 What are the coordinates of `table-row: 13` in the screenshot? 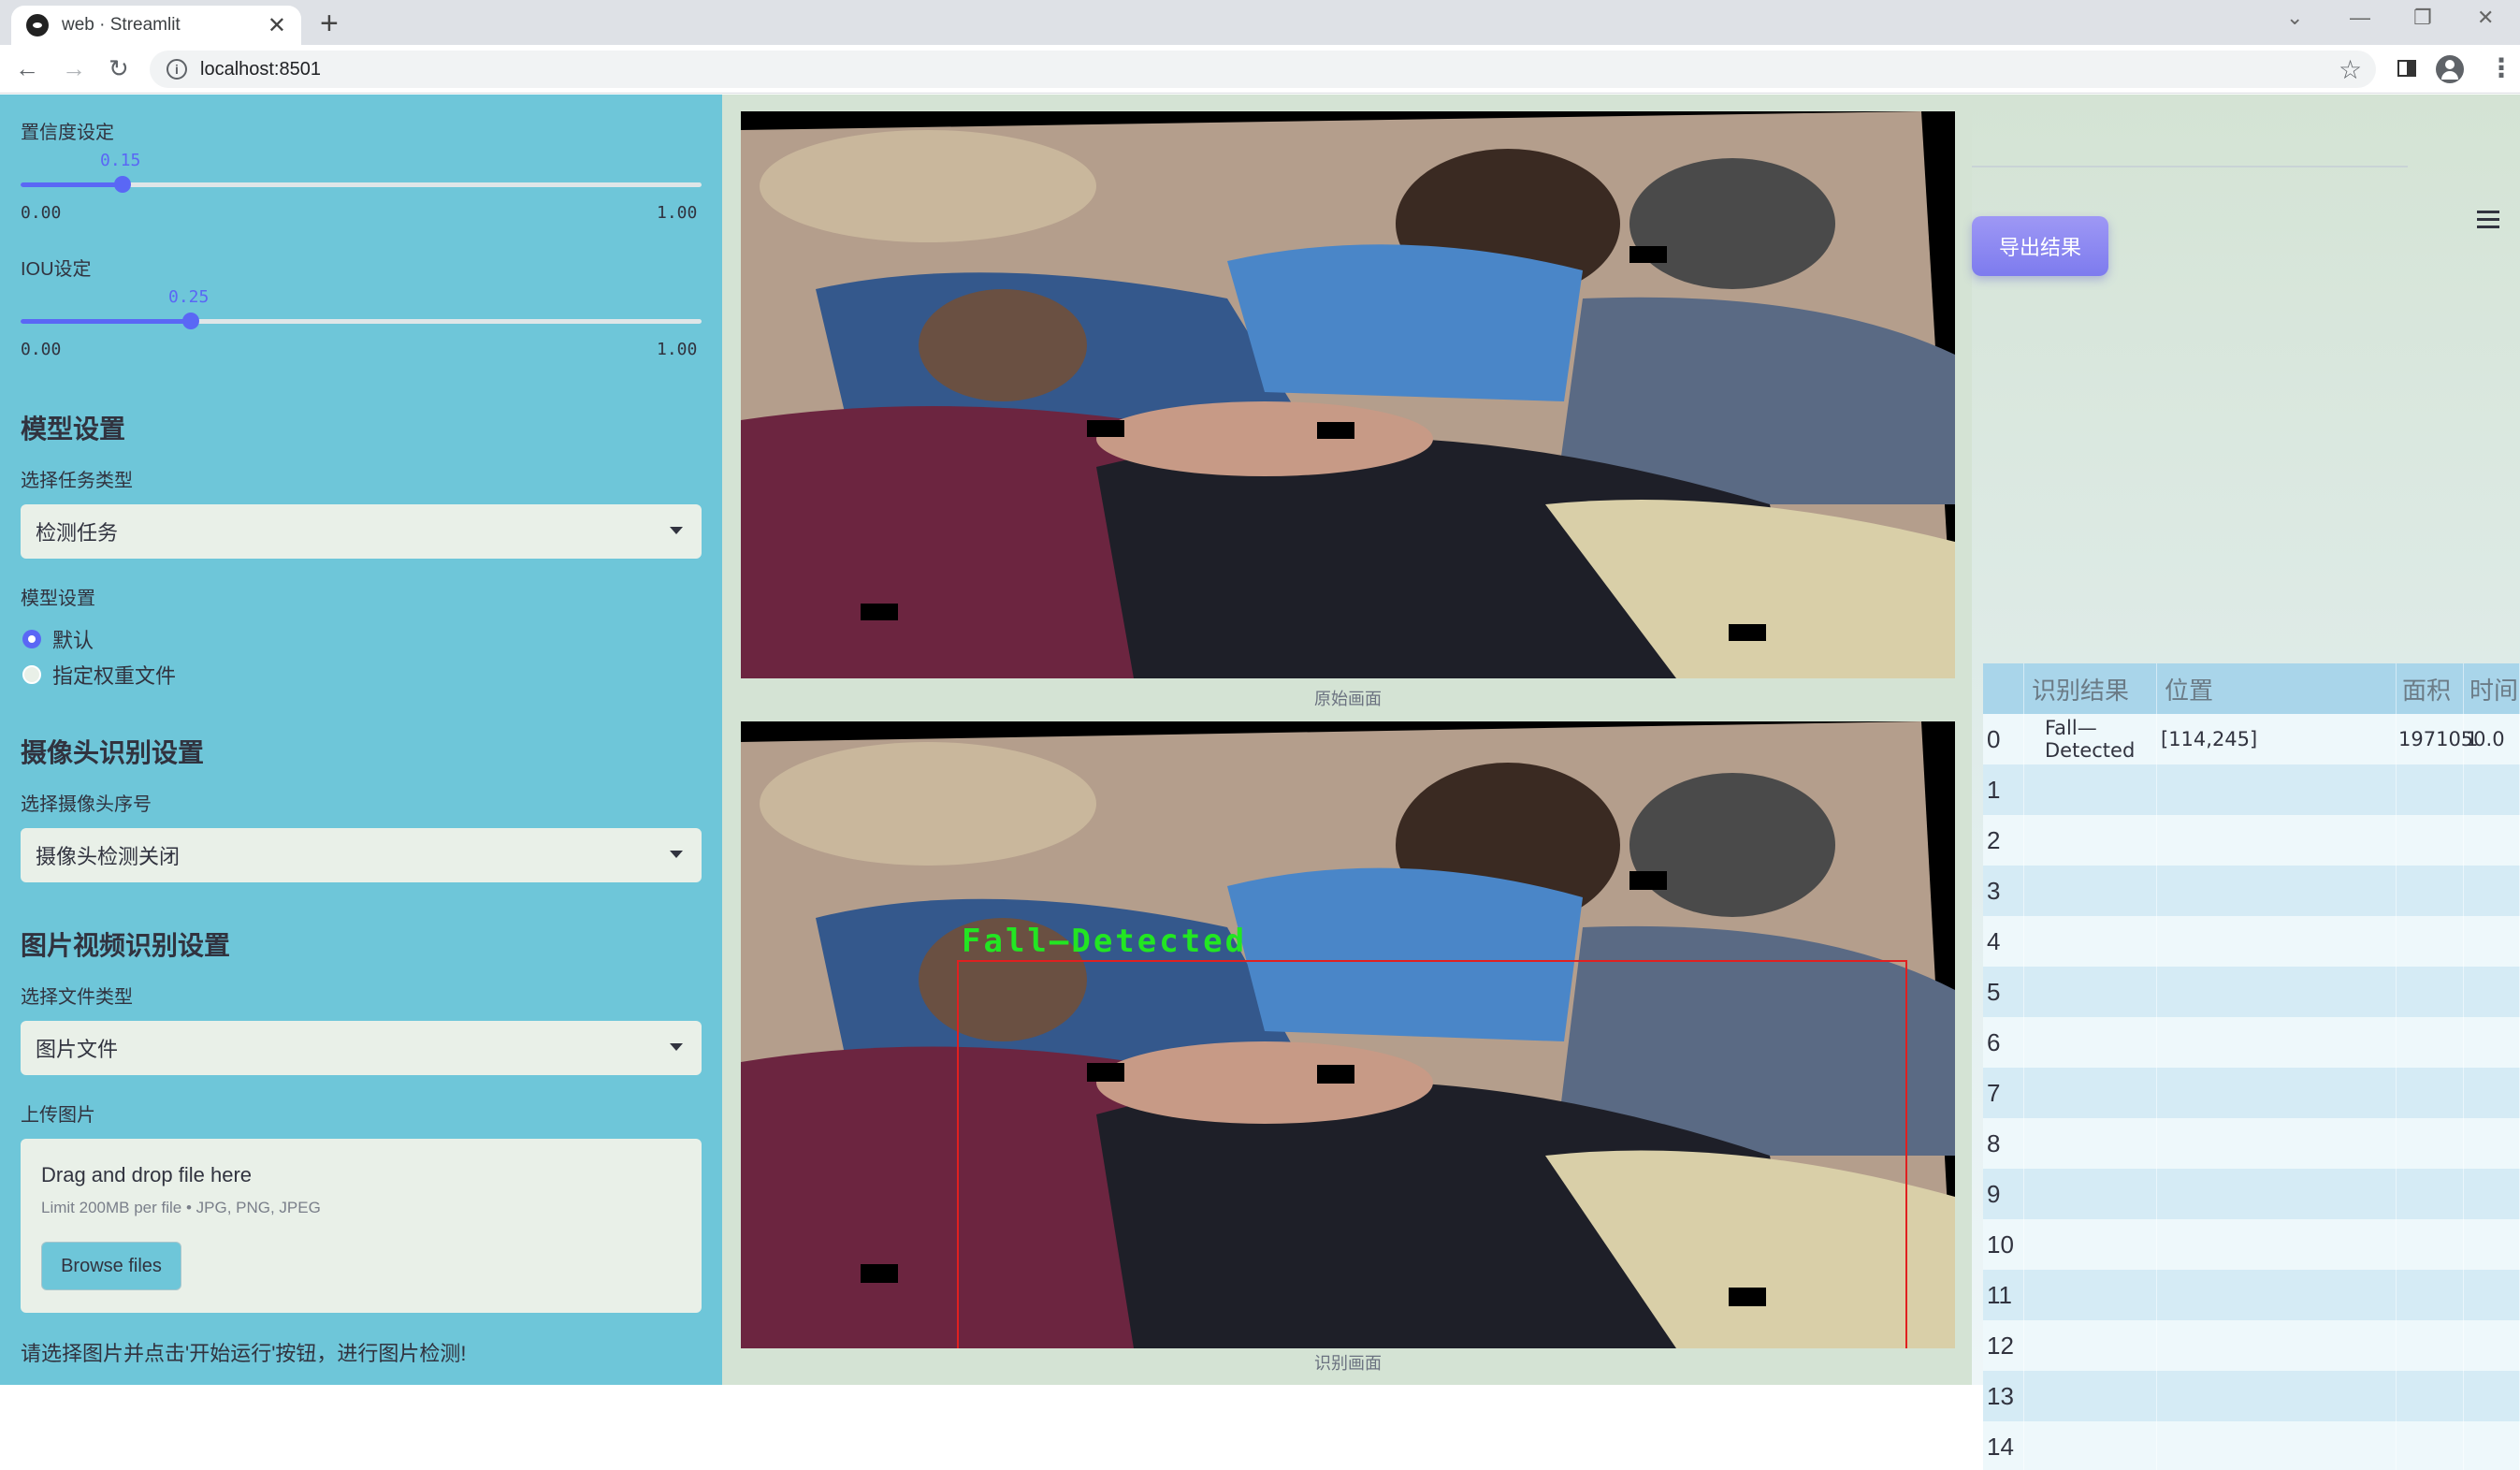 It's located at (2251, 1396).